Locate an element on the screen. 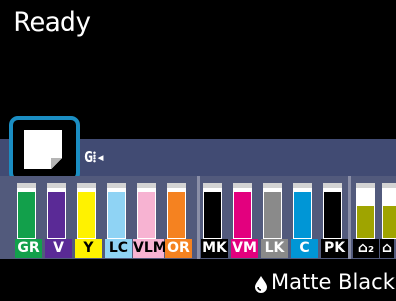  ink-label: OR is located at coordinates (178, 248).